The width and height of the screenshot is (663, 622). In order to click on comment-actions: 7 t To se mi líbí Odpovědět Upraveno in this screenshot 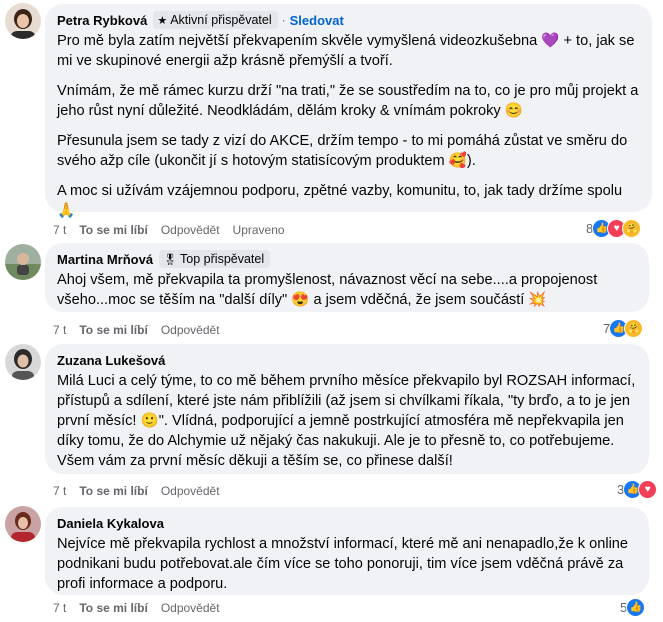, I will do `click(175, 230)`.